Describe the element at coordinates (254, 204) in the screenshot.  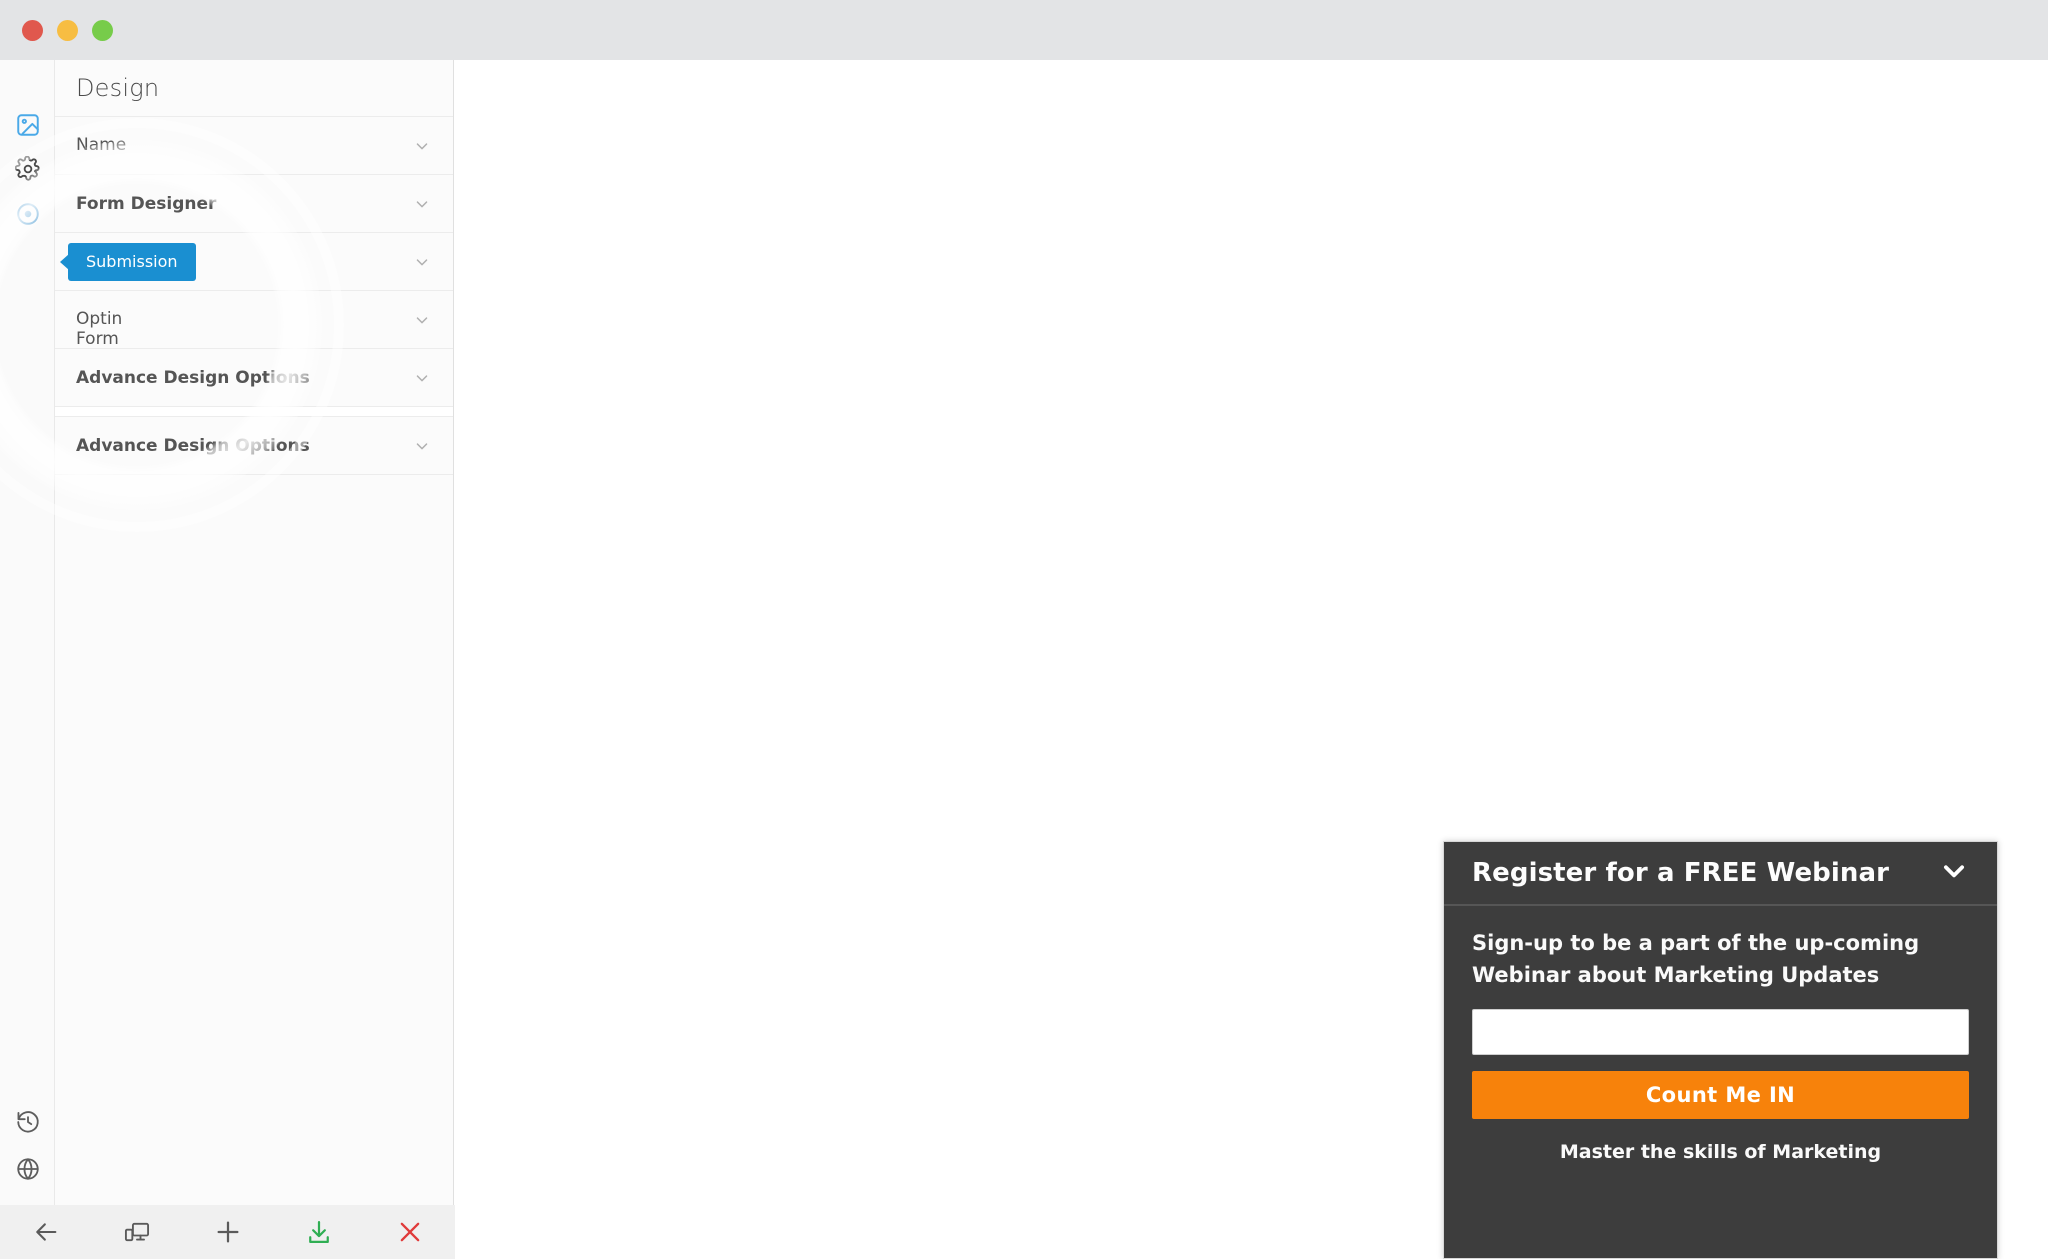
I see `accordion-row-form-designer: Form Designer` at that location.